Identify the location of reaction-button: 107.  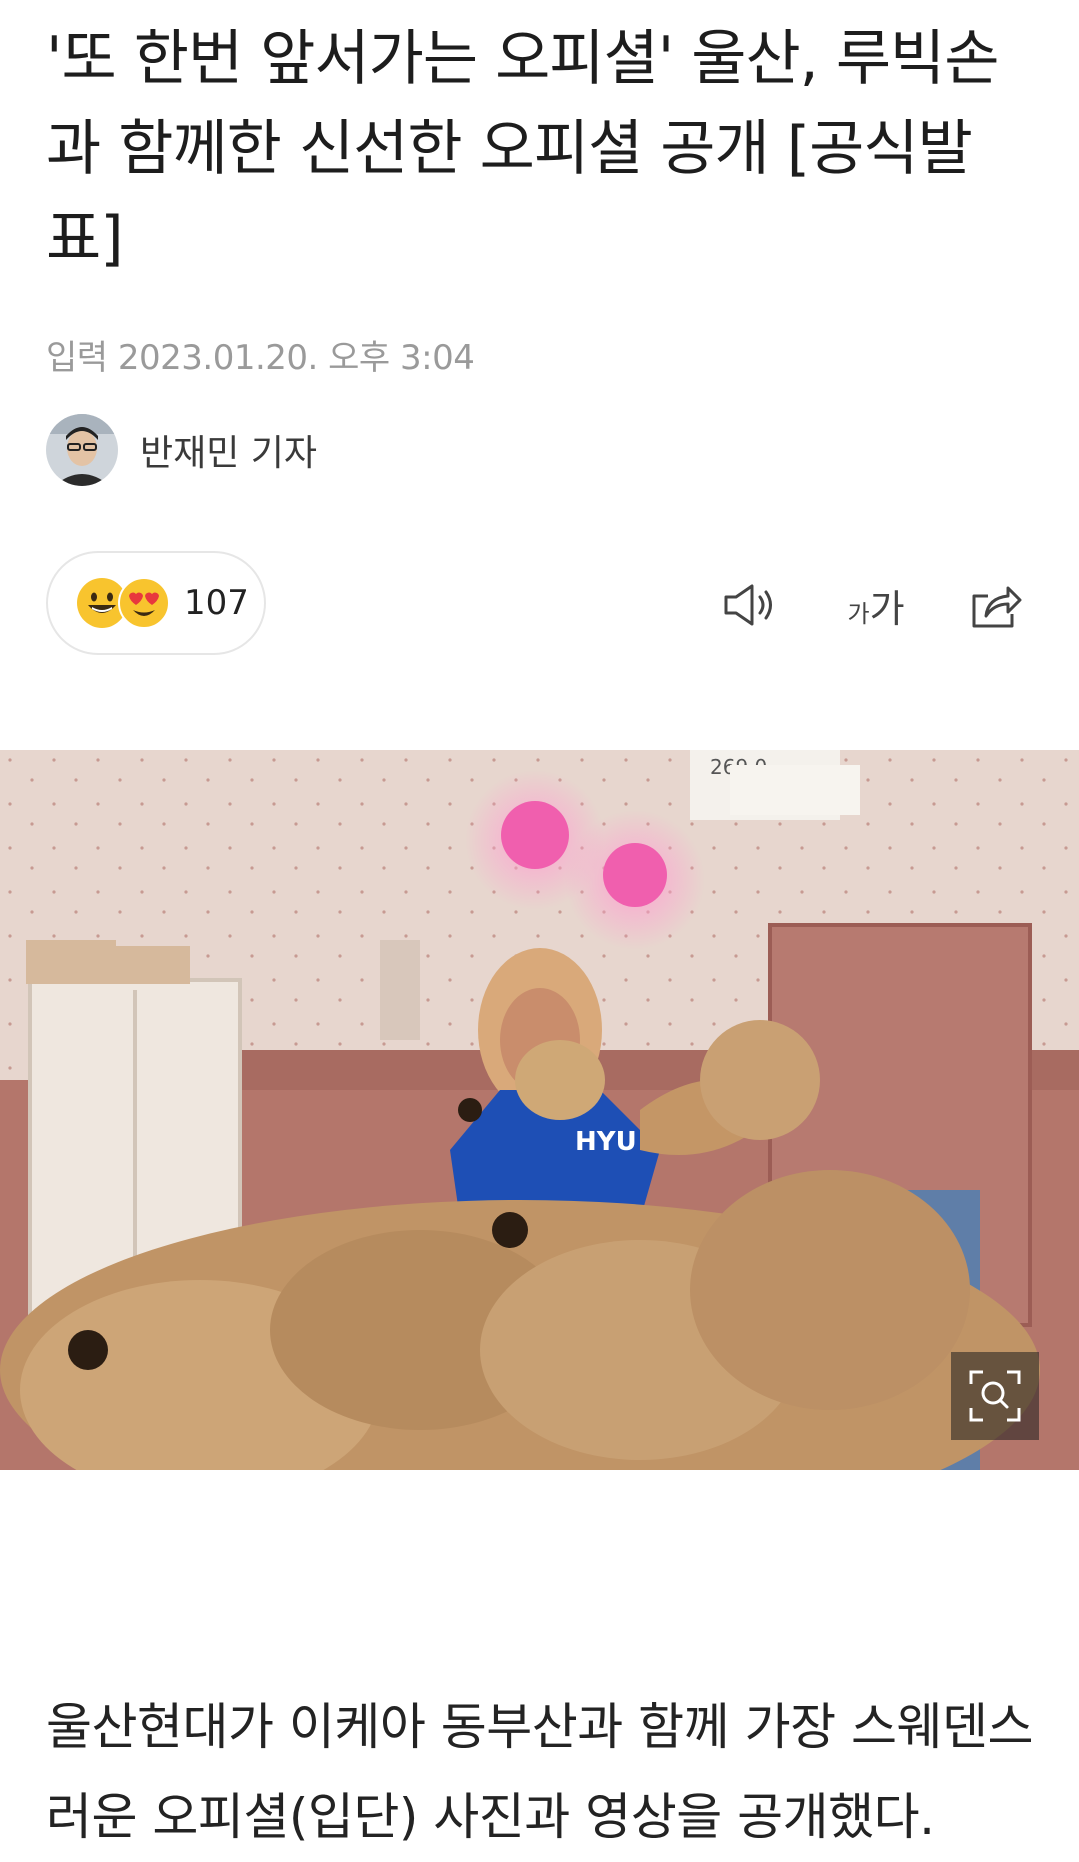
(156, 603).